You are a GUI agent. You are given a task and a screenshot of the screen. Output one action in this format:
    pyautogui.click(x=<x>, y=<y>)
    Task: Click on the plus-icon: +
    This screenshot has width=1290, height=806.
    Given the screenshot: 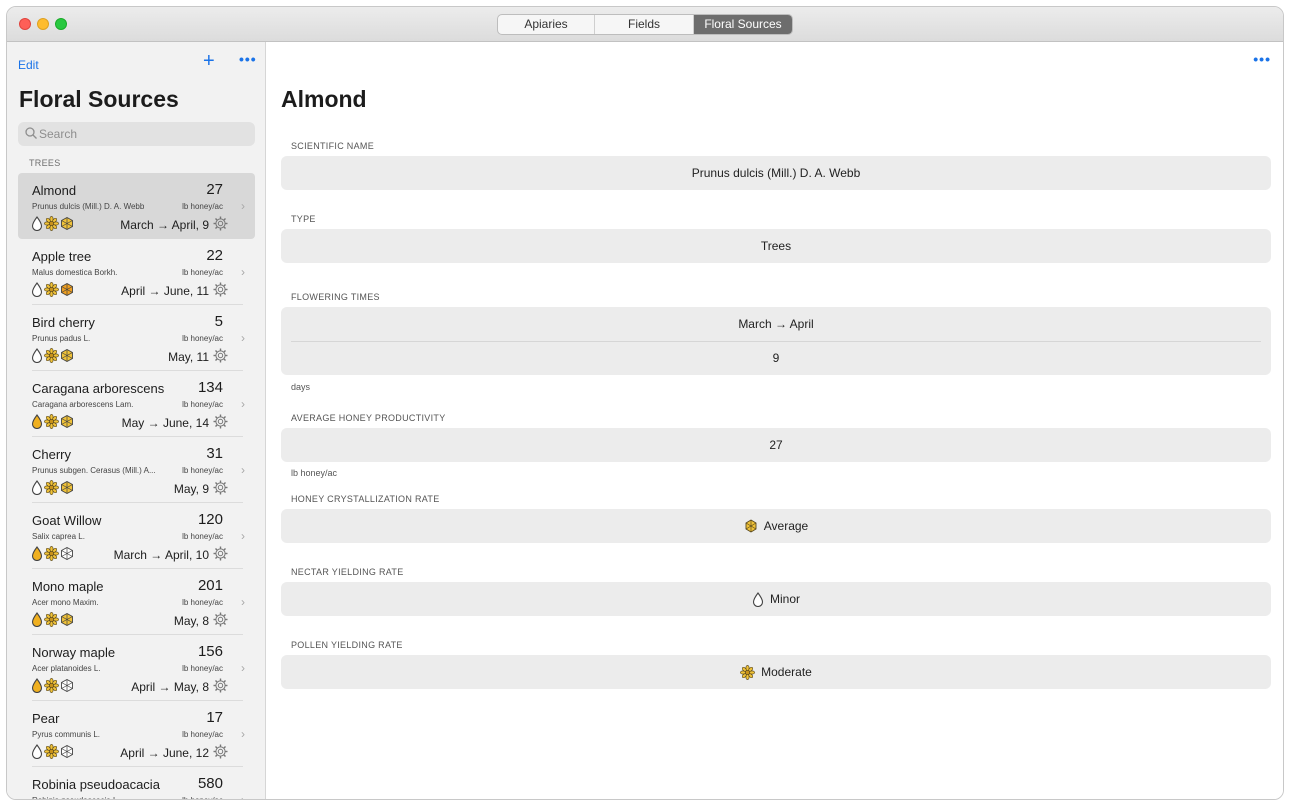 What is the action you would take?
    pyautogui.click(x=209, y=61)
    